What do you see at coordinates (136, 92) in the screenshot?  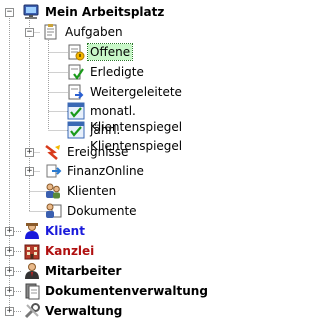 I see `tree-item-weitergeleitete: Weitergeleitete` at bounding box center [136, 92].